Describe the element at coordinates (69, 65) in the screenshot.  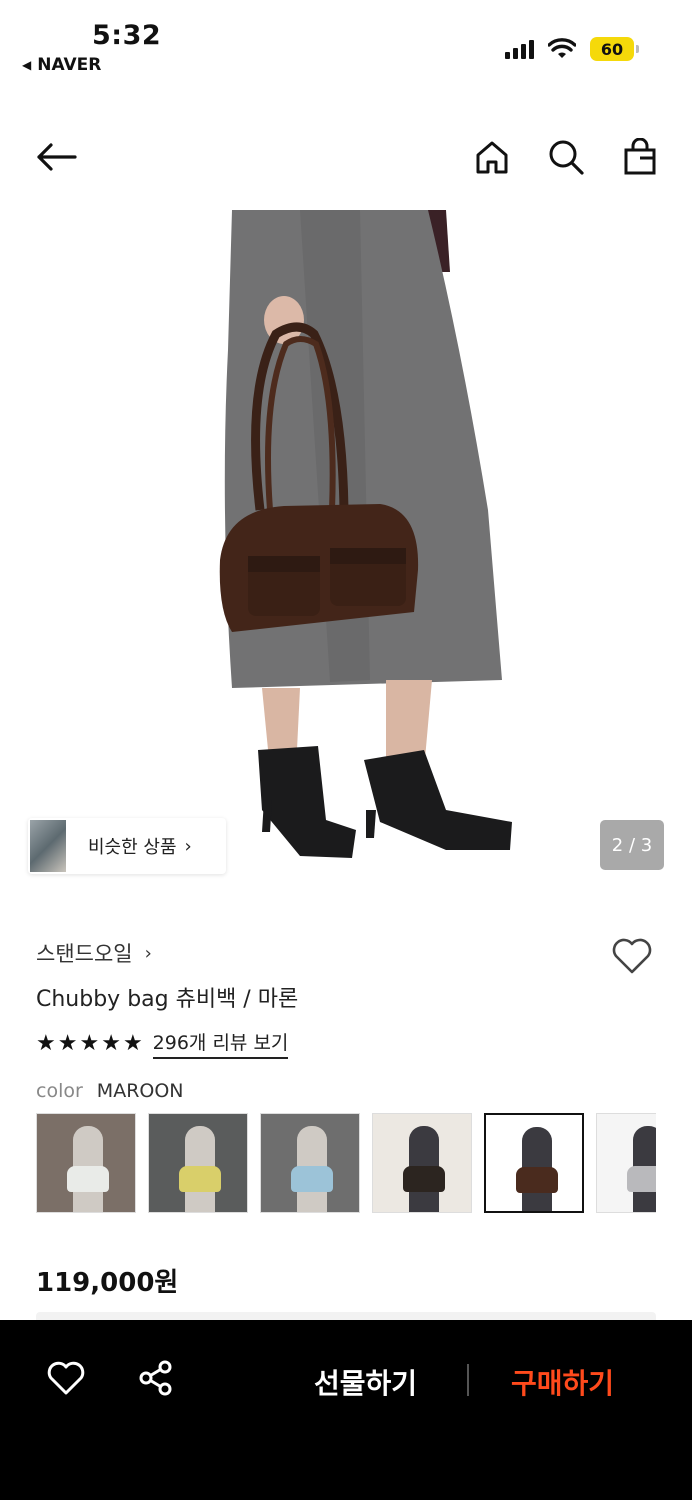
I see `back-app-label: NAVER` at that location.